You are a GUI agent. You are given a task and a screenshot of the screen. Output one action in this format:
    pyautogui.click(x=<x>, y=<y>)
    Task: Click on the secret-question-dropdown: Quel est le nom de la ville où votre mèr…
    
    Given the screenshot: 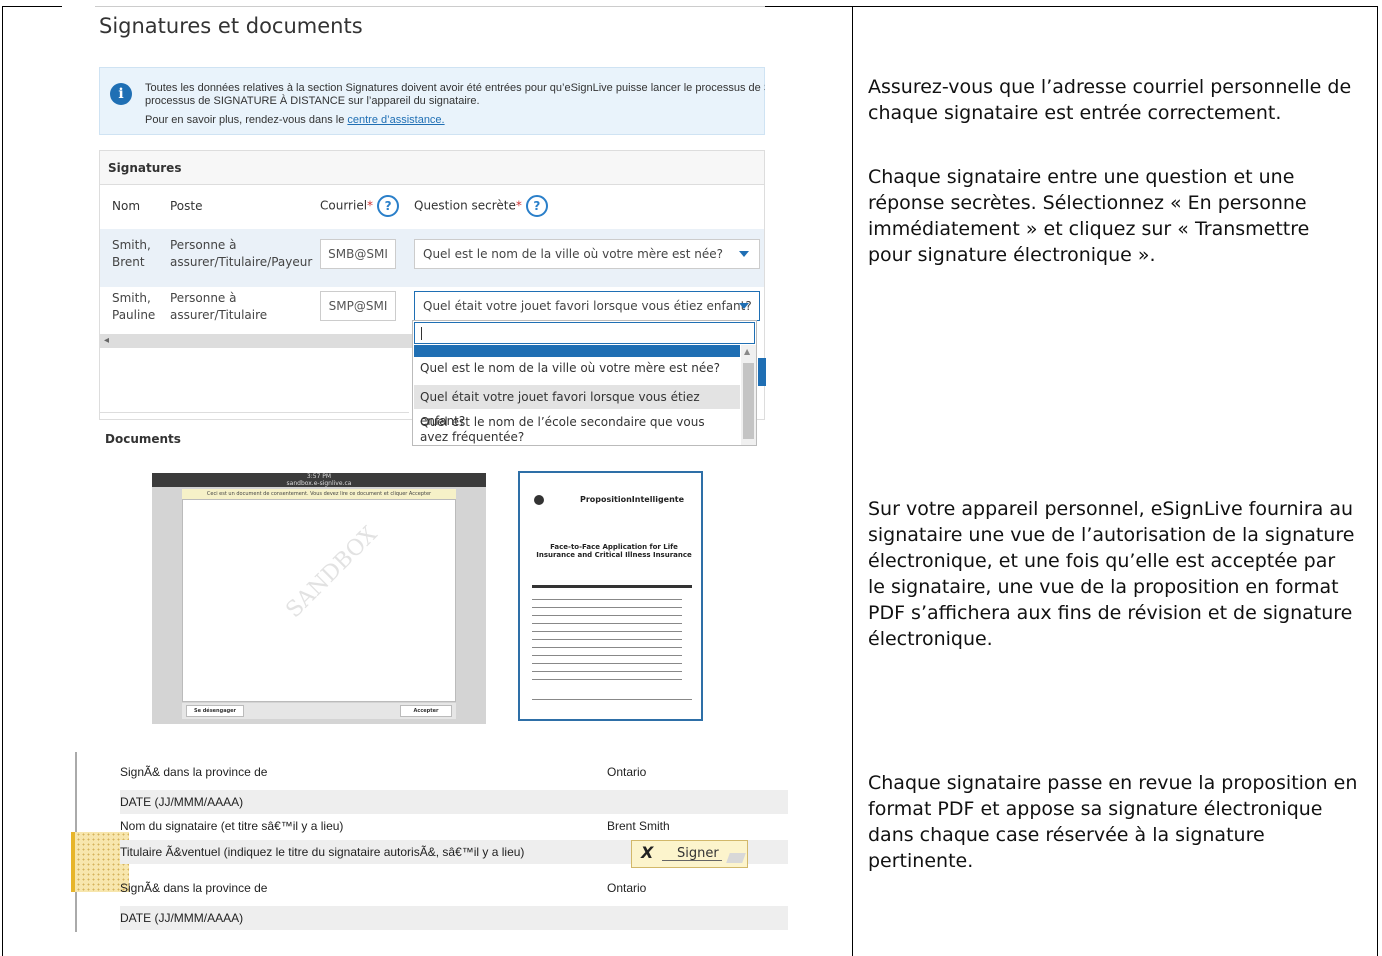 What is the action you would take?
    pyautogui.click(x=584, y=383)
    